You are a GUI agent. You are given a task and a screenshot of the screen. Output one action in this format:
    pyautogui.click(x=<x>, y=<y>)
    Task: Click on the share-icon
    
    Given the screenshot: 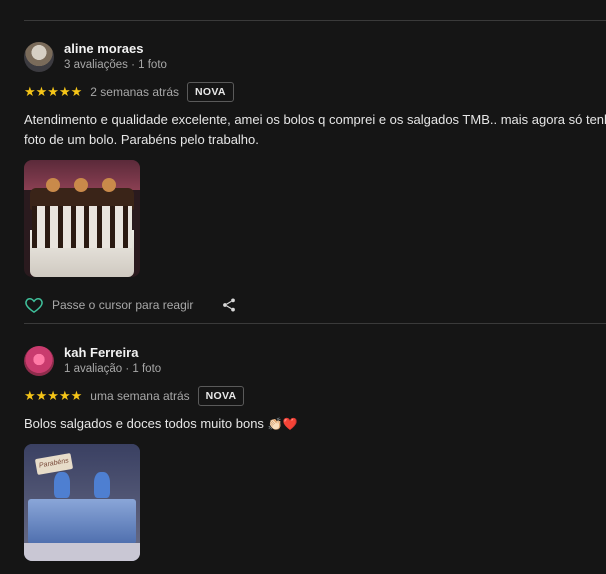 What is the action you would take?
    pyautogui.click(x=229, y=305)
    